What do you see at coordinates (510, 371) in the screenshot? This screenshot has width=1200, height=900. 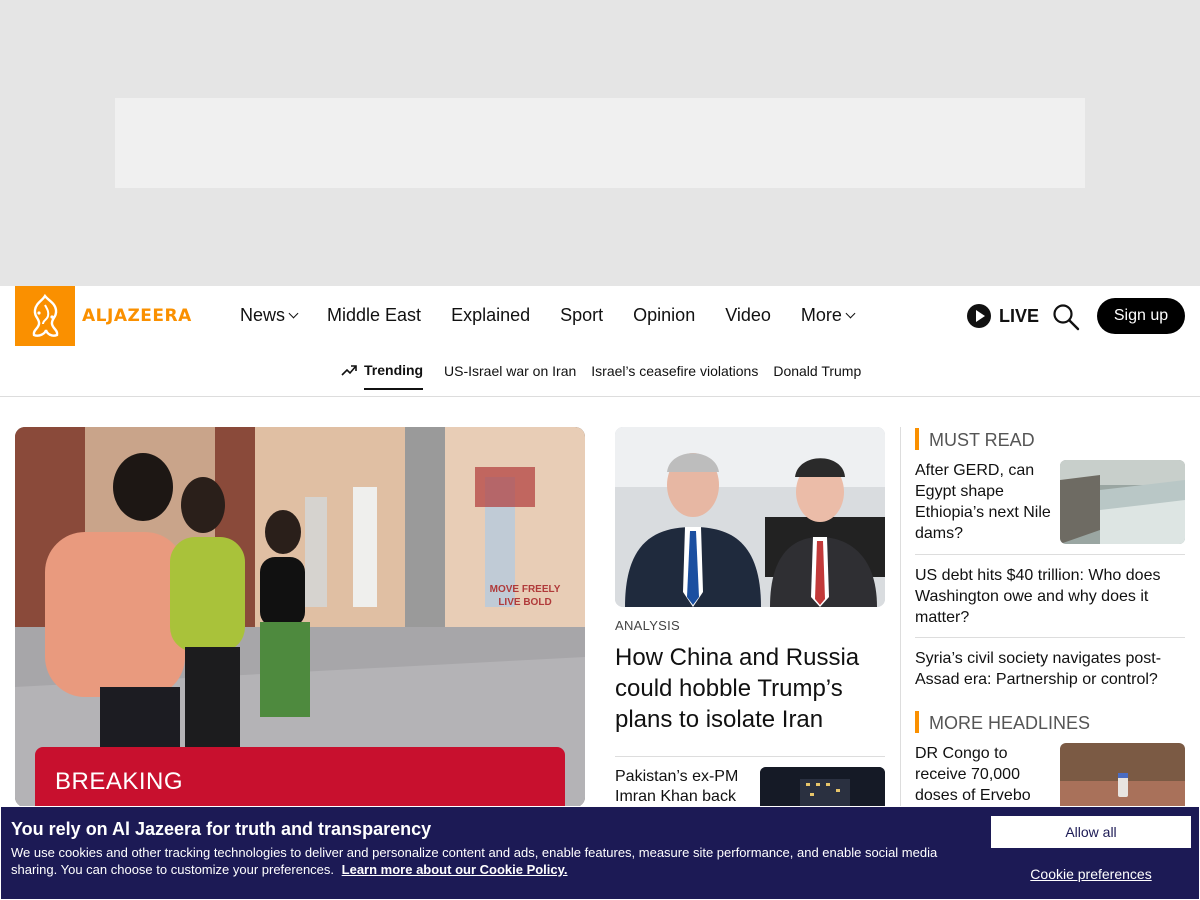 I see `trending-link: US-Israel war on Iran` at bounding box center [510, 371].